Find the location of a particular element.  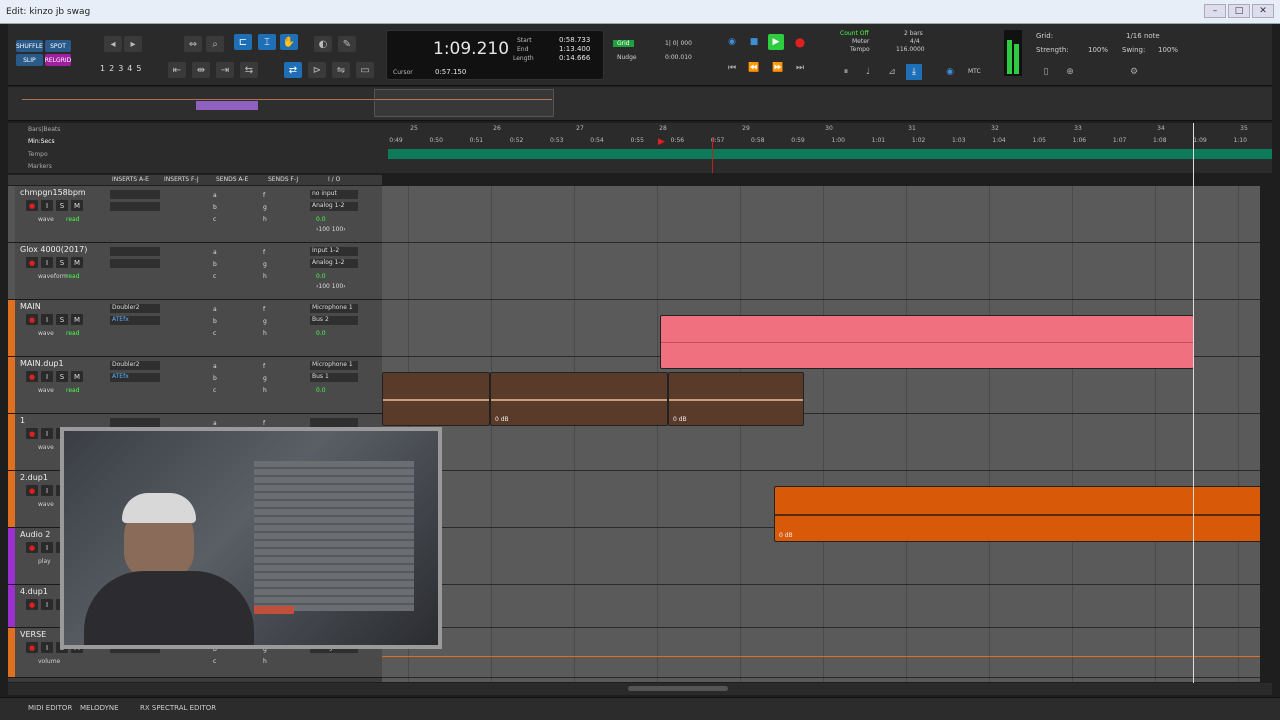

track-name: MAIN.dup1 is located at coordinates (42, 363).